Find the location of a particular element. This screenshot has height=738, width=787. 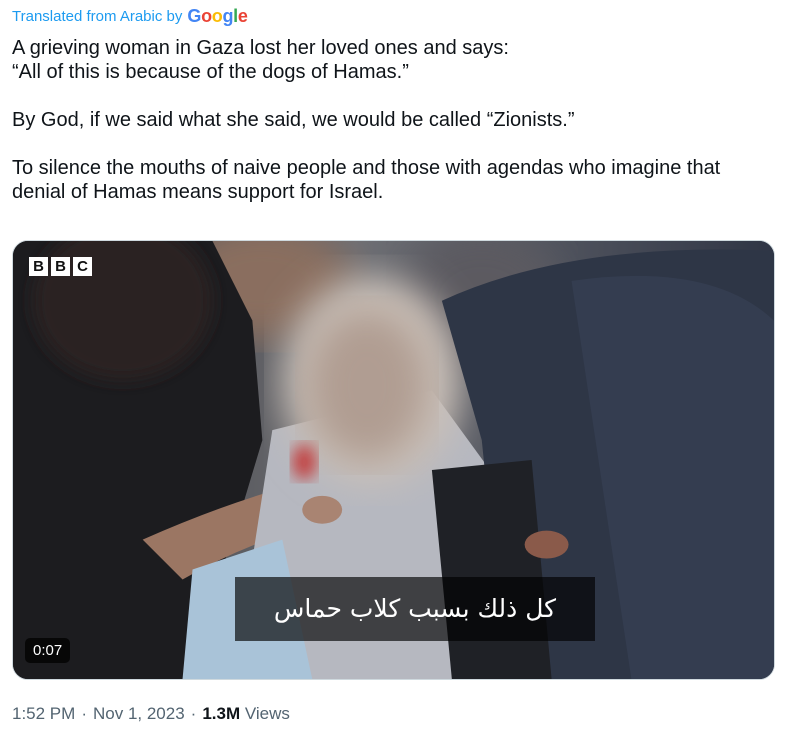

video-duration: 0:07 is located at coordinates (48, 650).